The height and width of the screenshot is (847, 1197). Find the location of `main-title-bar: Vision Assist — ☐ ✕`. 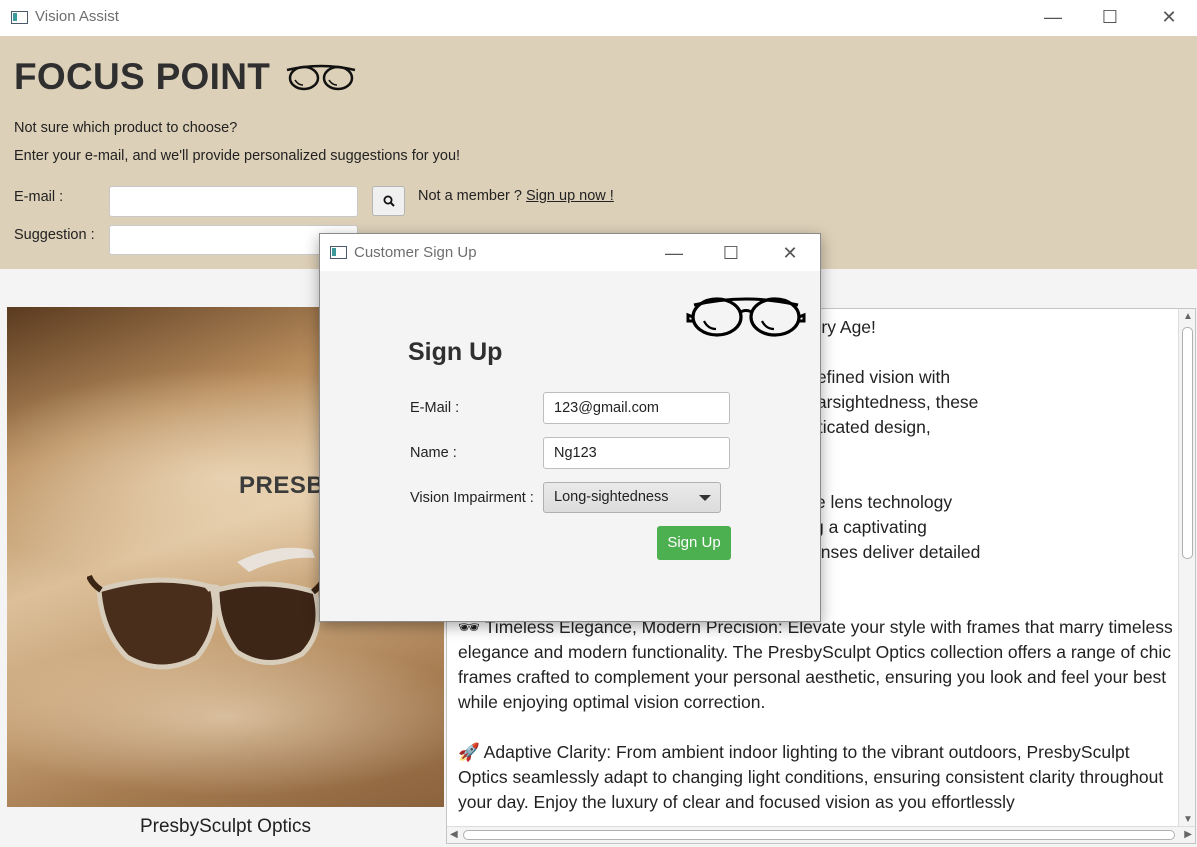

main-title-bar: Vision Assist — ☐ ✕ is located at coordinates (598, 18).